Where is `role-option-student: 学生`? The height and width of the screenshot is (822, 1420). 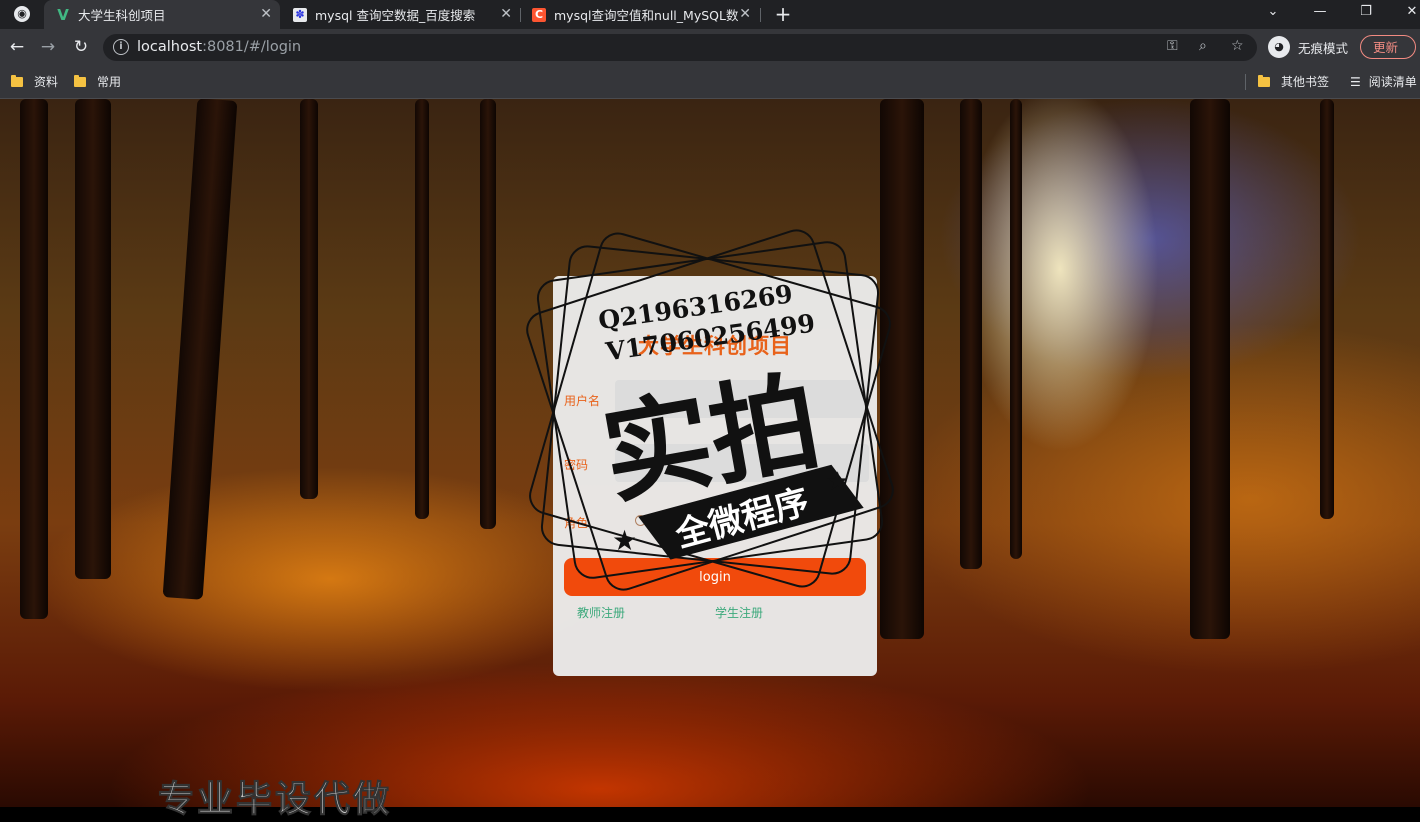 role-option-student: 学生 is located at coordinates (758, 520).